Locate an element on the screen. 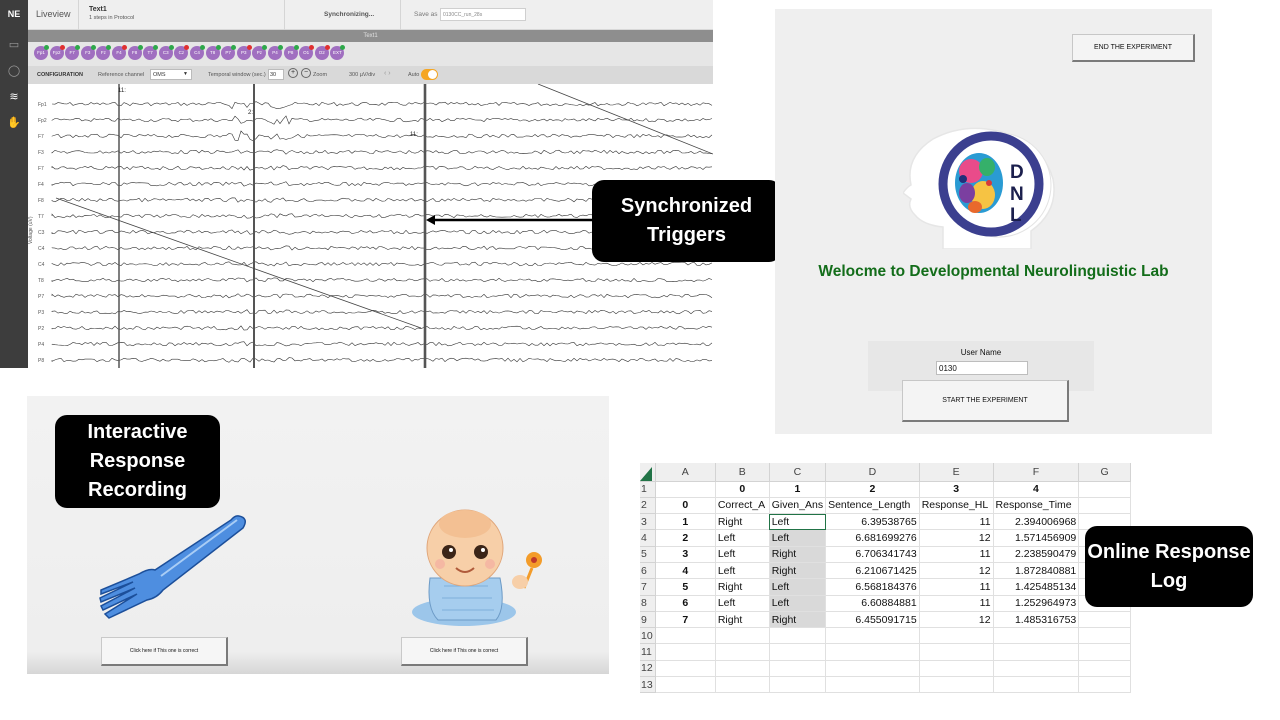  document-icon: ▭ is located at coordinates (14, 45).